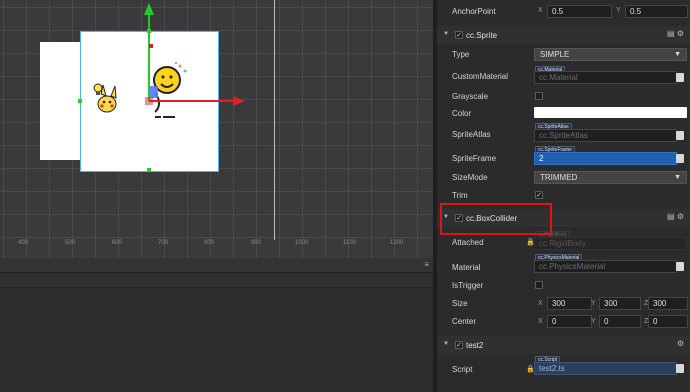 The width and height of the screenshot is (690, 392). I want to click on move-gizmo, so click(195, 55).